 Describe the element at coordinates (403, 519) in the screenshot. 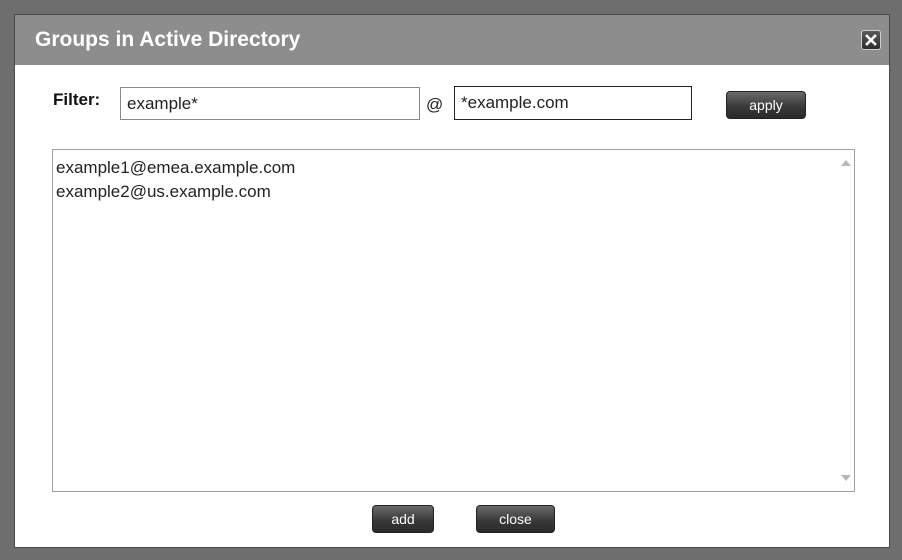

I see `add-button: add` at that location.